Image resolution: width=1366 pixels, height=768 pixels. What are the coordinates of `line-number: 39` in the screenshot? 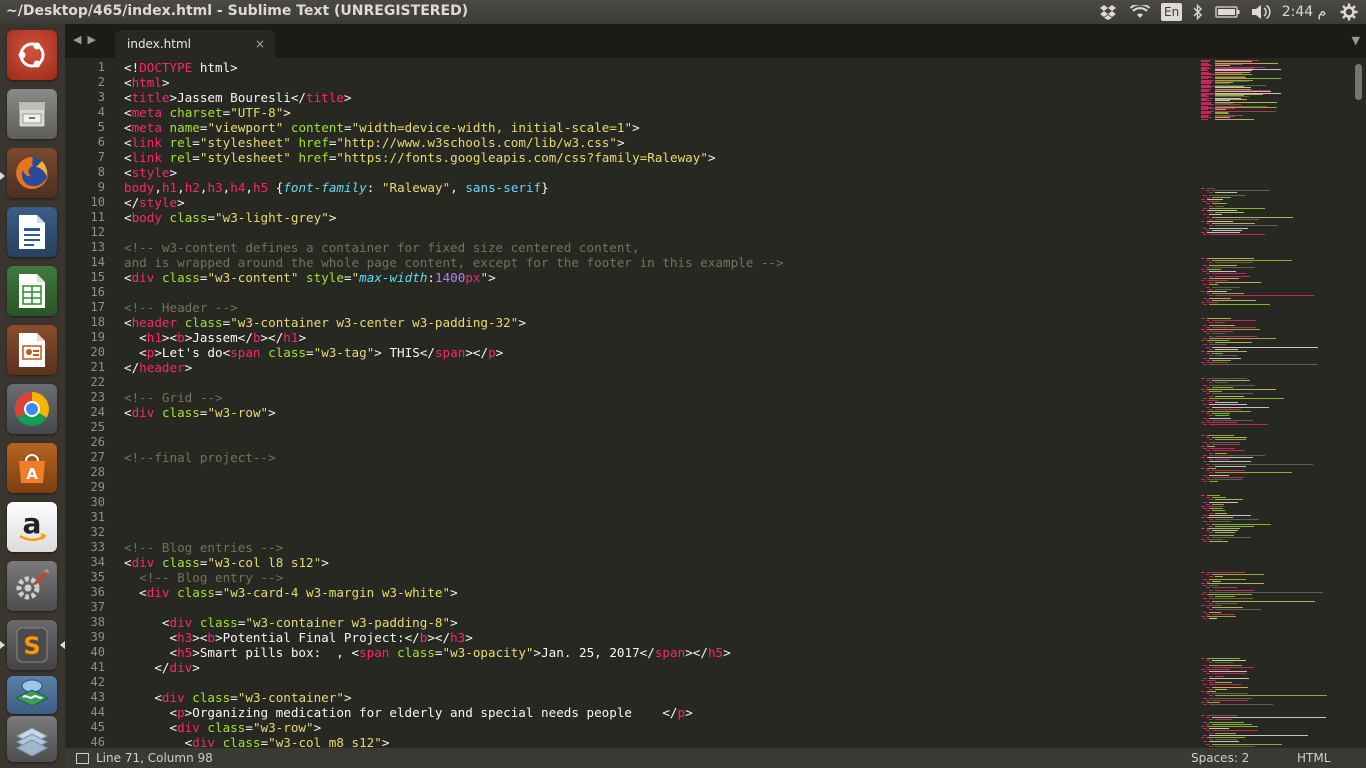 It's located at (97, 637).